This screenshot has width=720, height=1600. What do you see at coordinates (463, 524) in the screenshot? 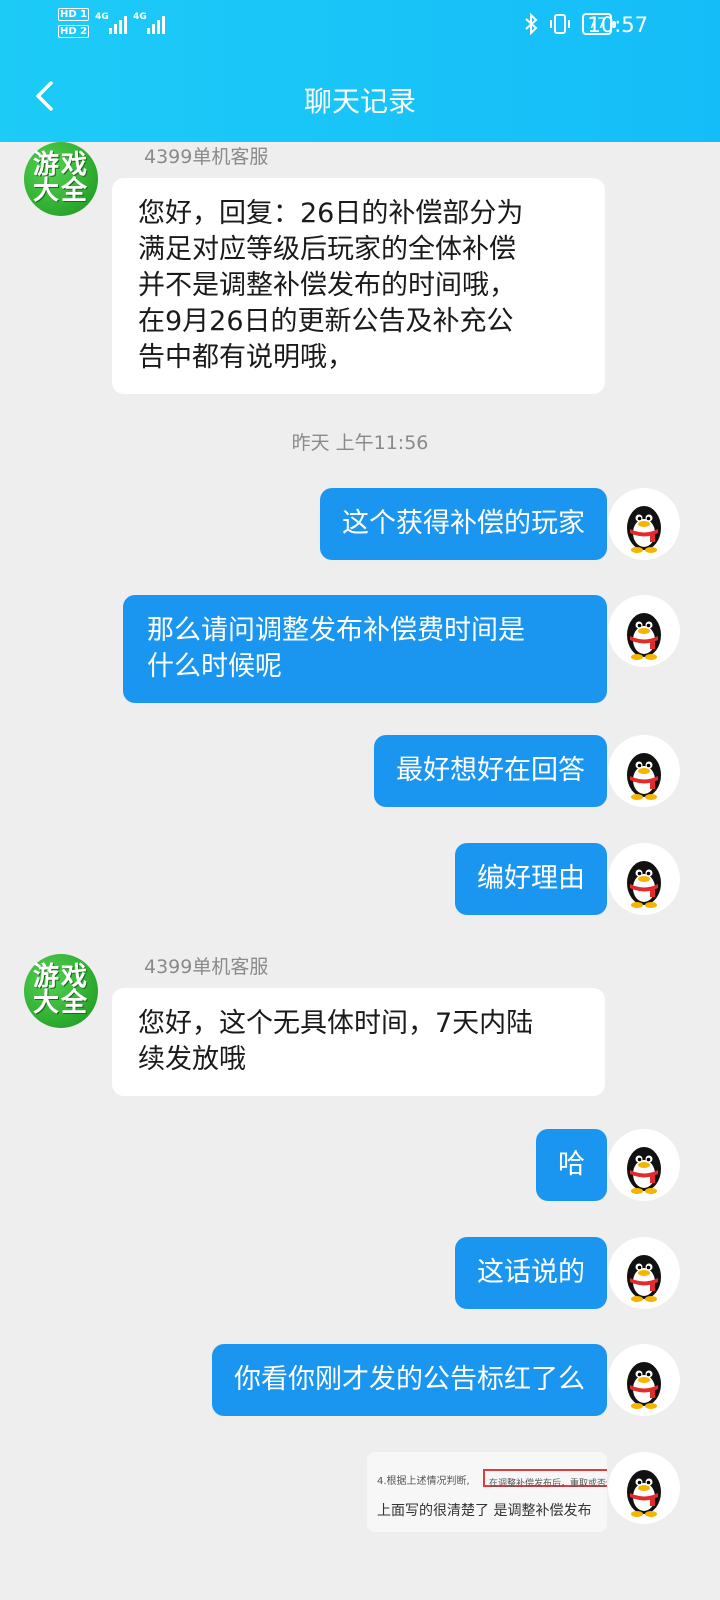
I see `message-bubble-outgoing: 这个获得补偿的玩家` at bounding box center [463, 524].